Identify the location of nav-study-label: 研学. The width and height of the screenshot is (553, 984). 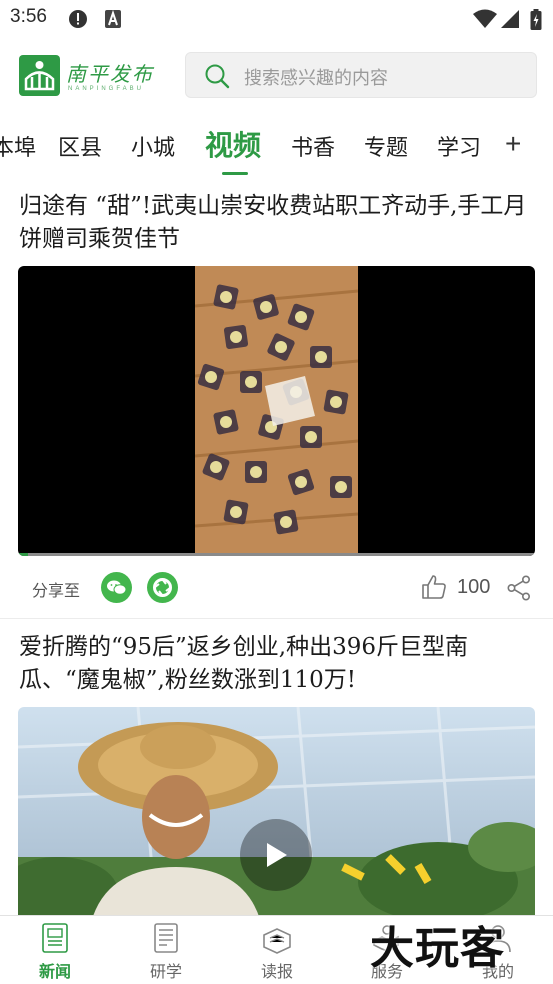
(165, 971).